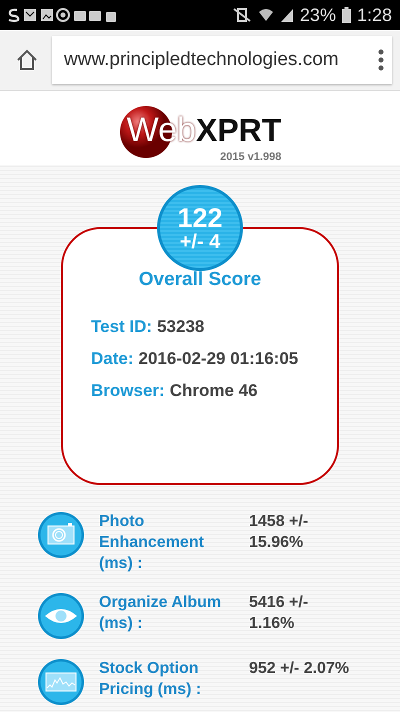 The height and width of the screenshot is (712, 400). Describe the element at coordinates (279, 532) in the screenshot. I see `metric-value: 1458 +/- 15.96%` at that location.